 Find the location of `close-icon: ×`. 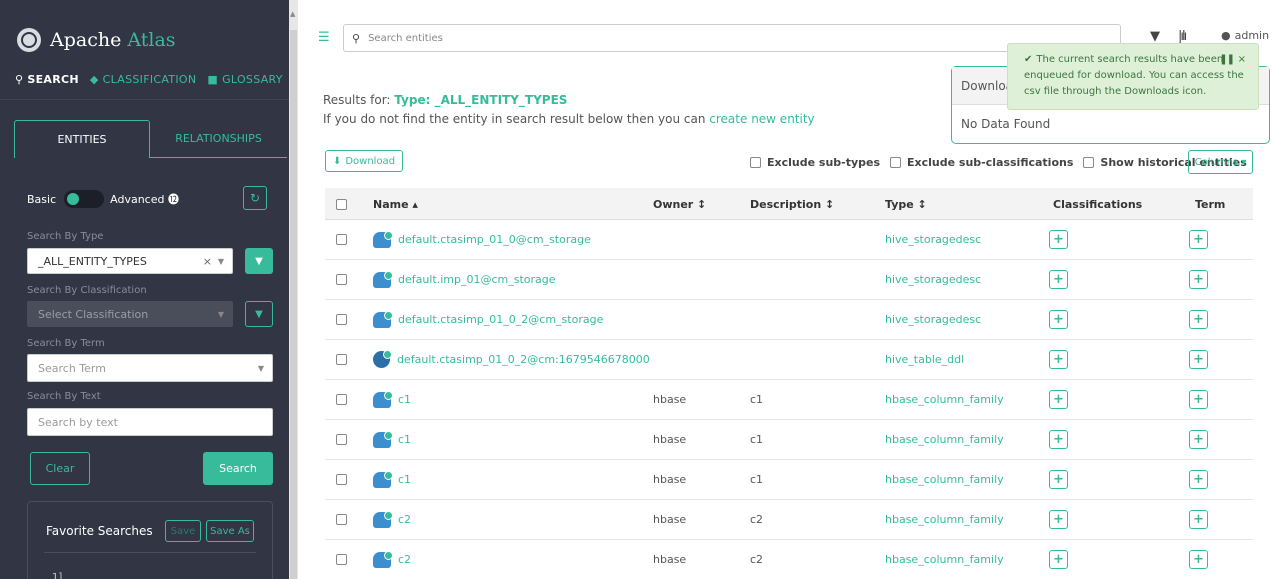

close-icon: × is located at coordinates (1242, 60).